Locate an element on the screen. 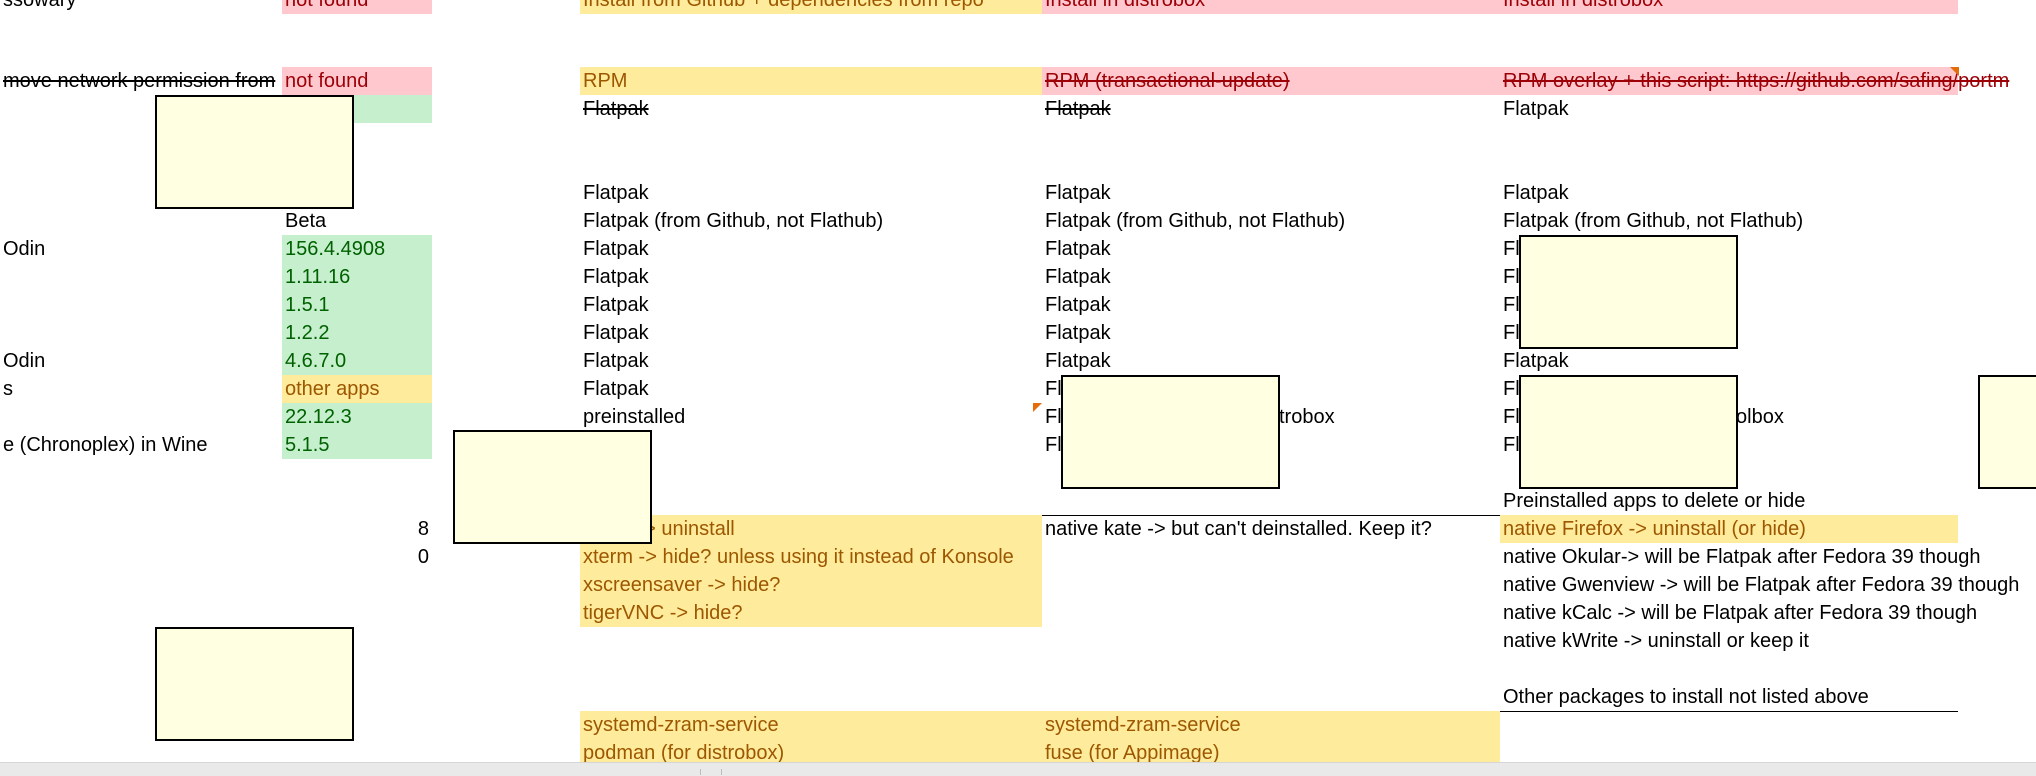 The height and width of the screenshot is (776, 2036). cell-d-o1: systemd-zram-service is located at coordinates (811, 725).